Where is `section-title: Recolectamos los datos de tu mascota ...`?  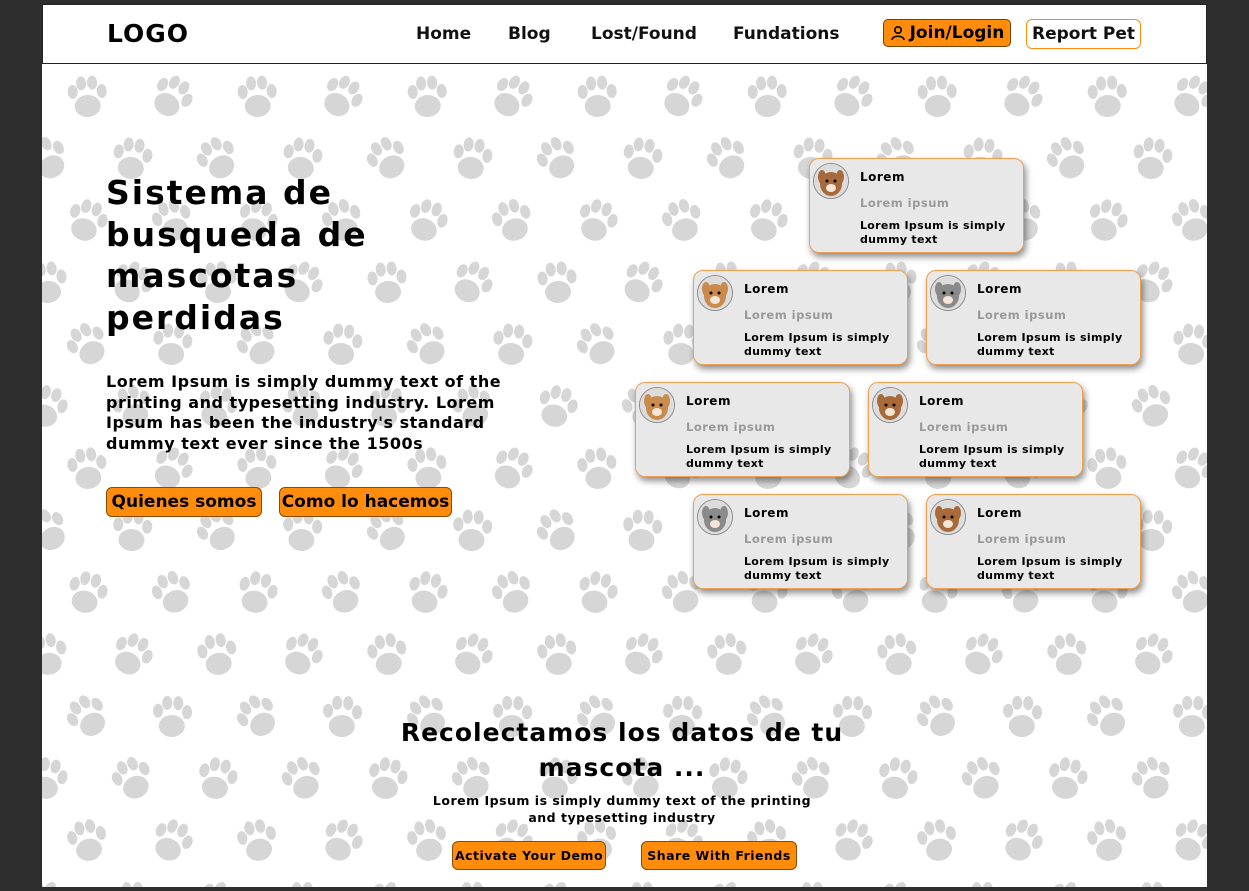 section-title: Recolectamos los datos de tu mascota ... is located at coordinates (622, 750).